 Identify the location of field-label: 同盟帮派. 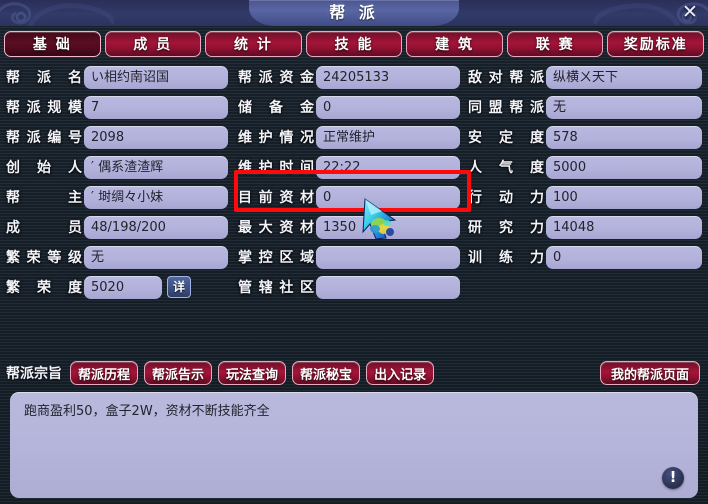
(506, 108).